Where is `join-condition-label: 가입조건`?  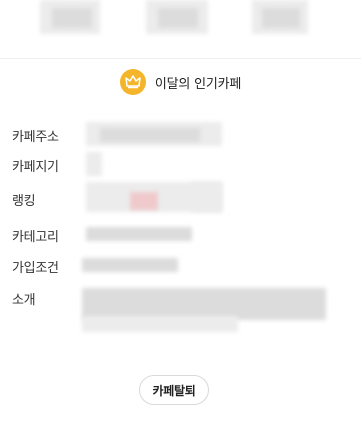 join-condition-label: 가입조건 is located at coordinates (35, 268).